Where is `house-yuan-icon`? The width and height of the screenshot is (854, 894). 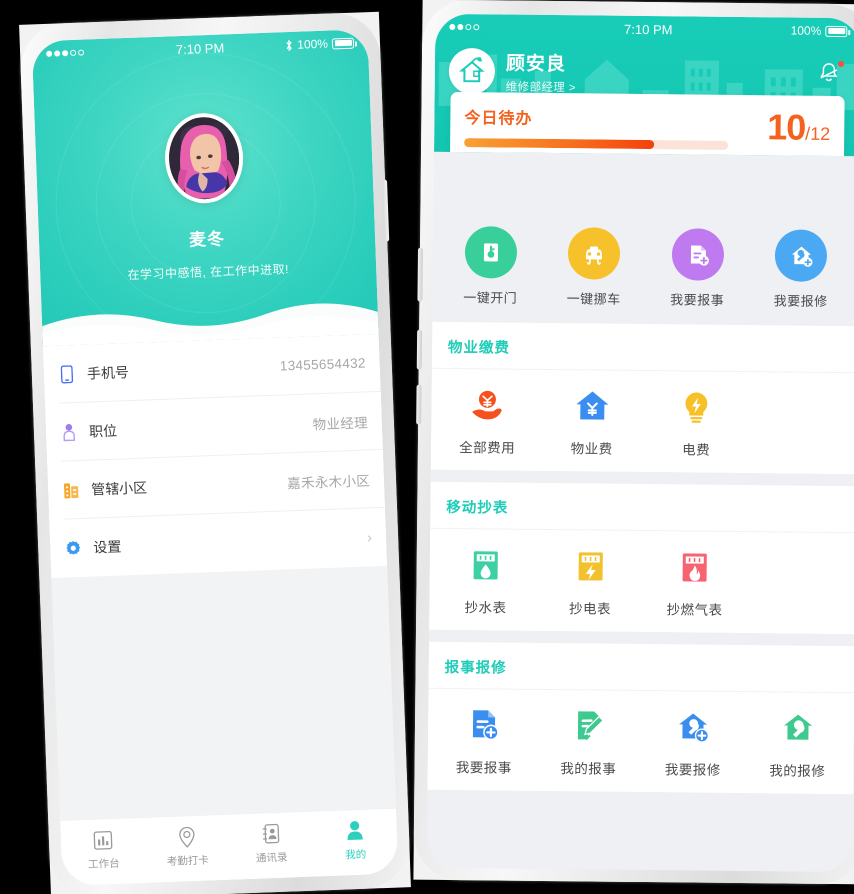
house-yuan-icon is located at coordinates (592, 406).